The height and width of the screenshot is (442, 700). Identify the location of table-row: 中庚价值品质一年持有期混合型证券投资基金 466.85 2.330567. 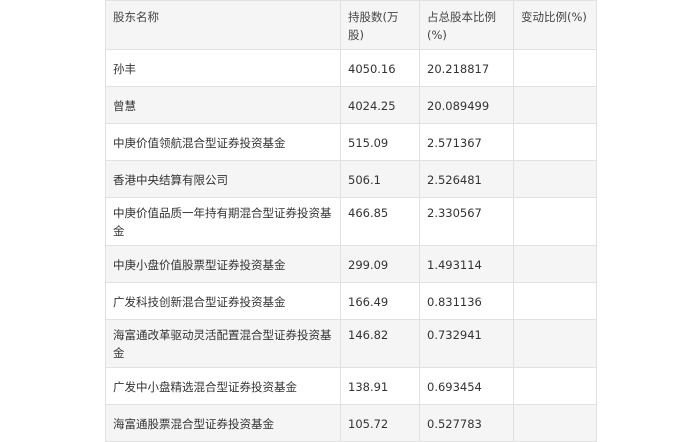
(351, 221).